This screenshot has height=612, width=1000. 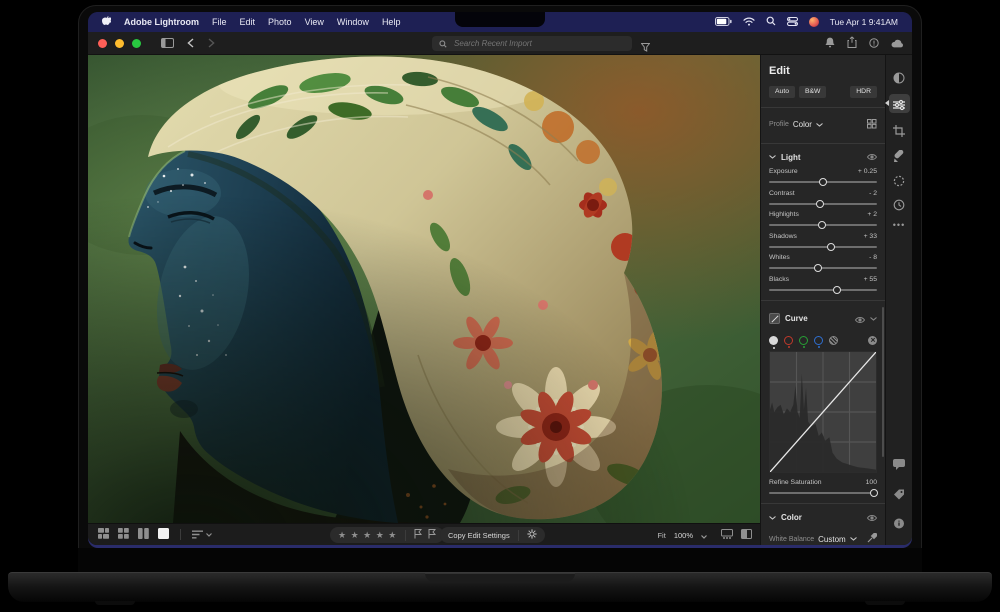 I want to click on slider-value: + 33, so click(x=870, y=236).